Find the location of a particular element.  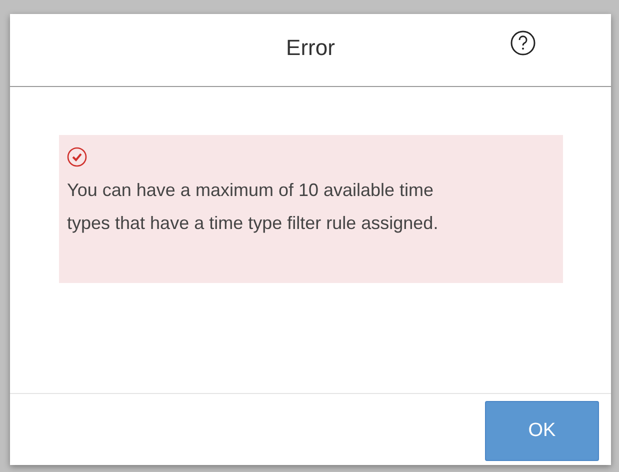

dialog-title: Error is located at coordinates (310, 48).